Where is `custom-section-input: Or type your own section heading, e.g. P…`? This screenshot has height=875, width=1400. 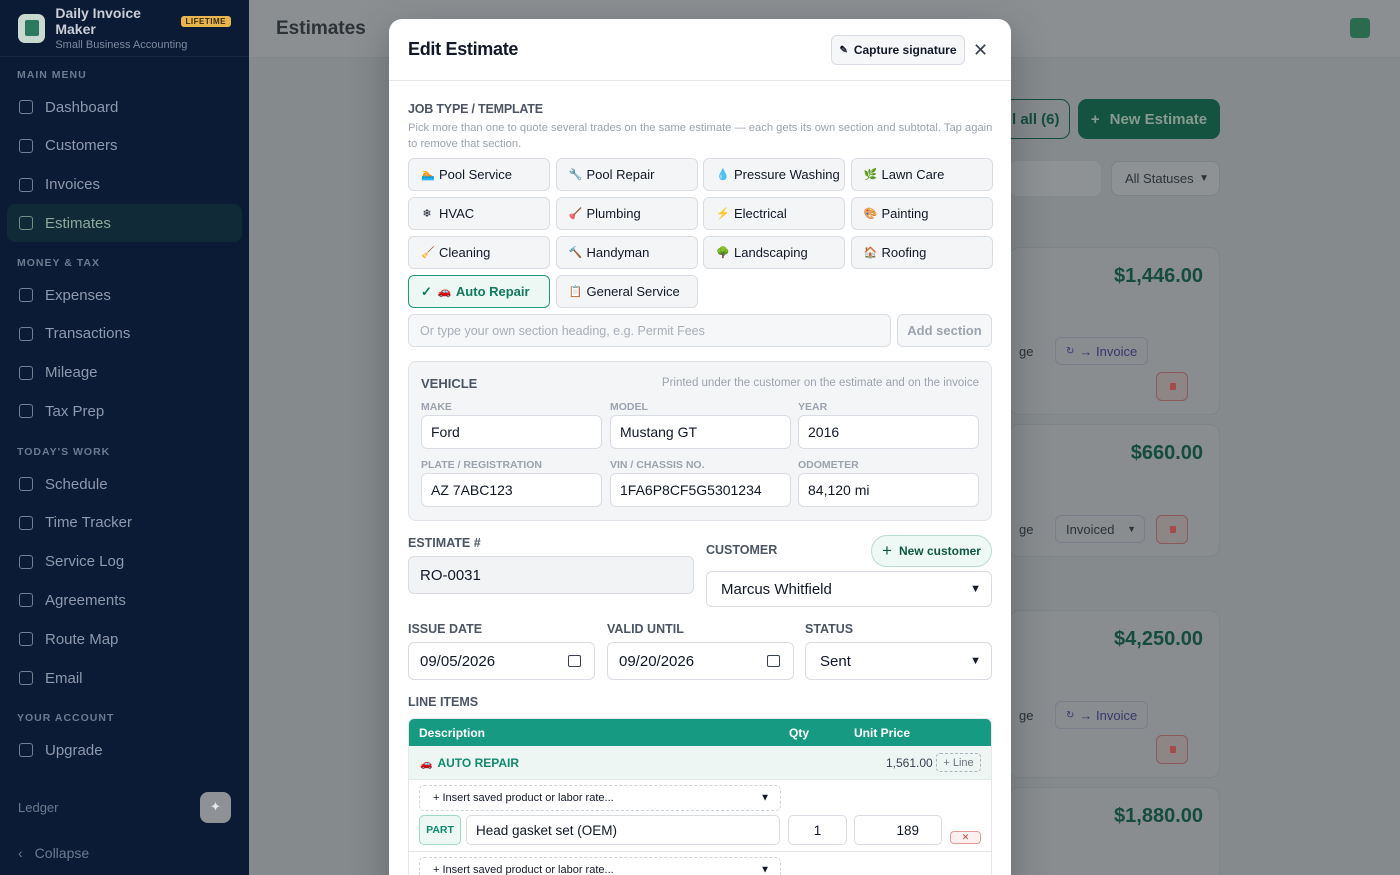
custom-section-input: Or type your own section heading, e.g. P… is located at coordinates (649, 330).